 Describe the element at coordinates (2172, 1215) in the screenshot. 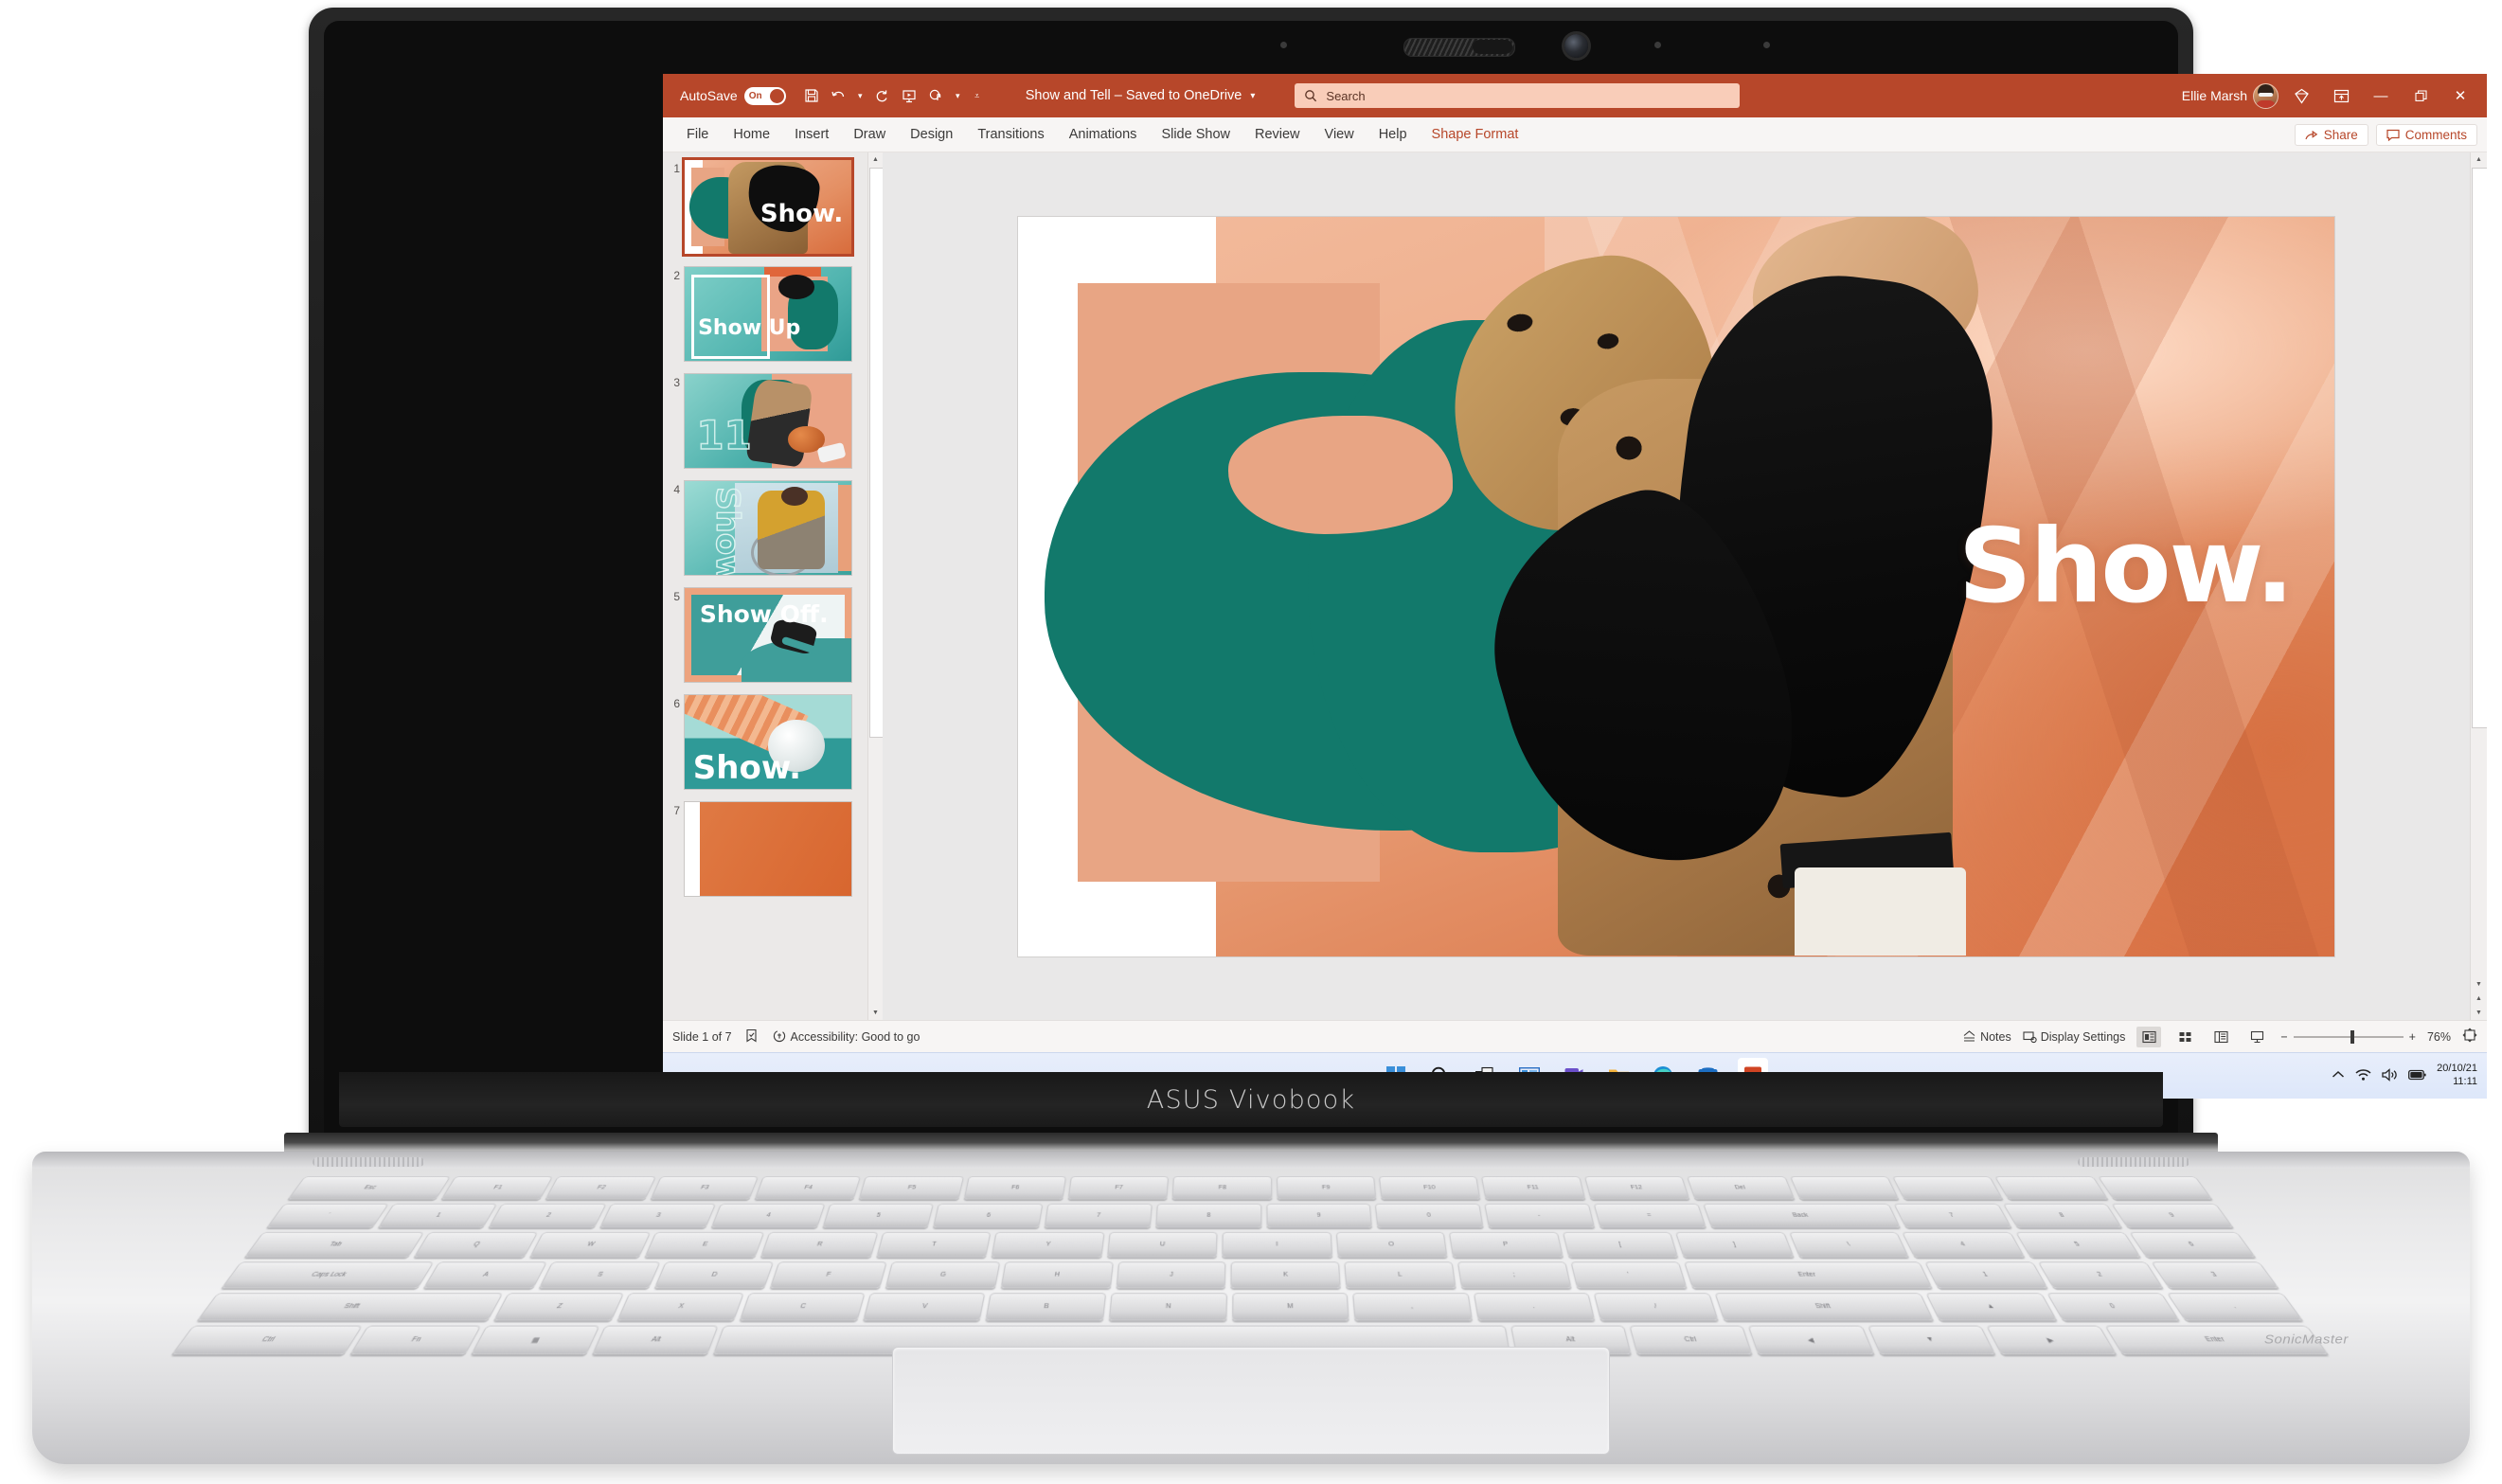

I see `key-num9: 9` at that location.